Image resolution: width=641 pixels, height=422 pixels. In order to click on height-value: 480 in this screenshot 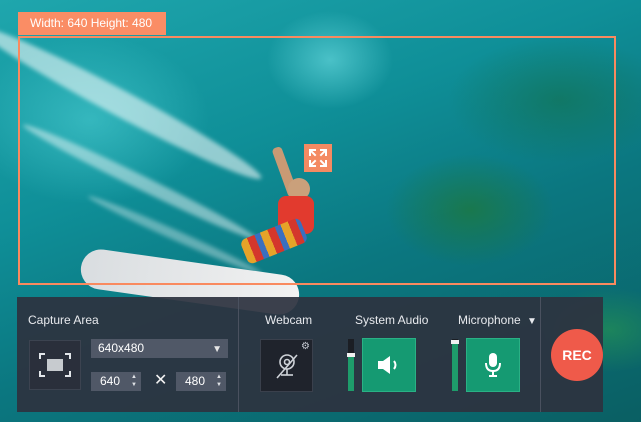, I will do `click(195, 381)`.